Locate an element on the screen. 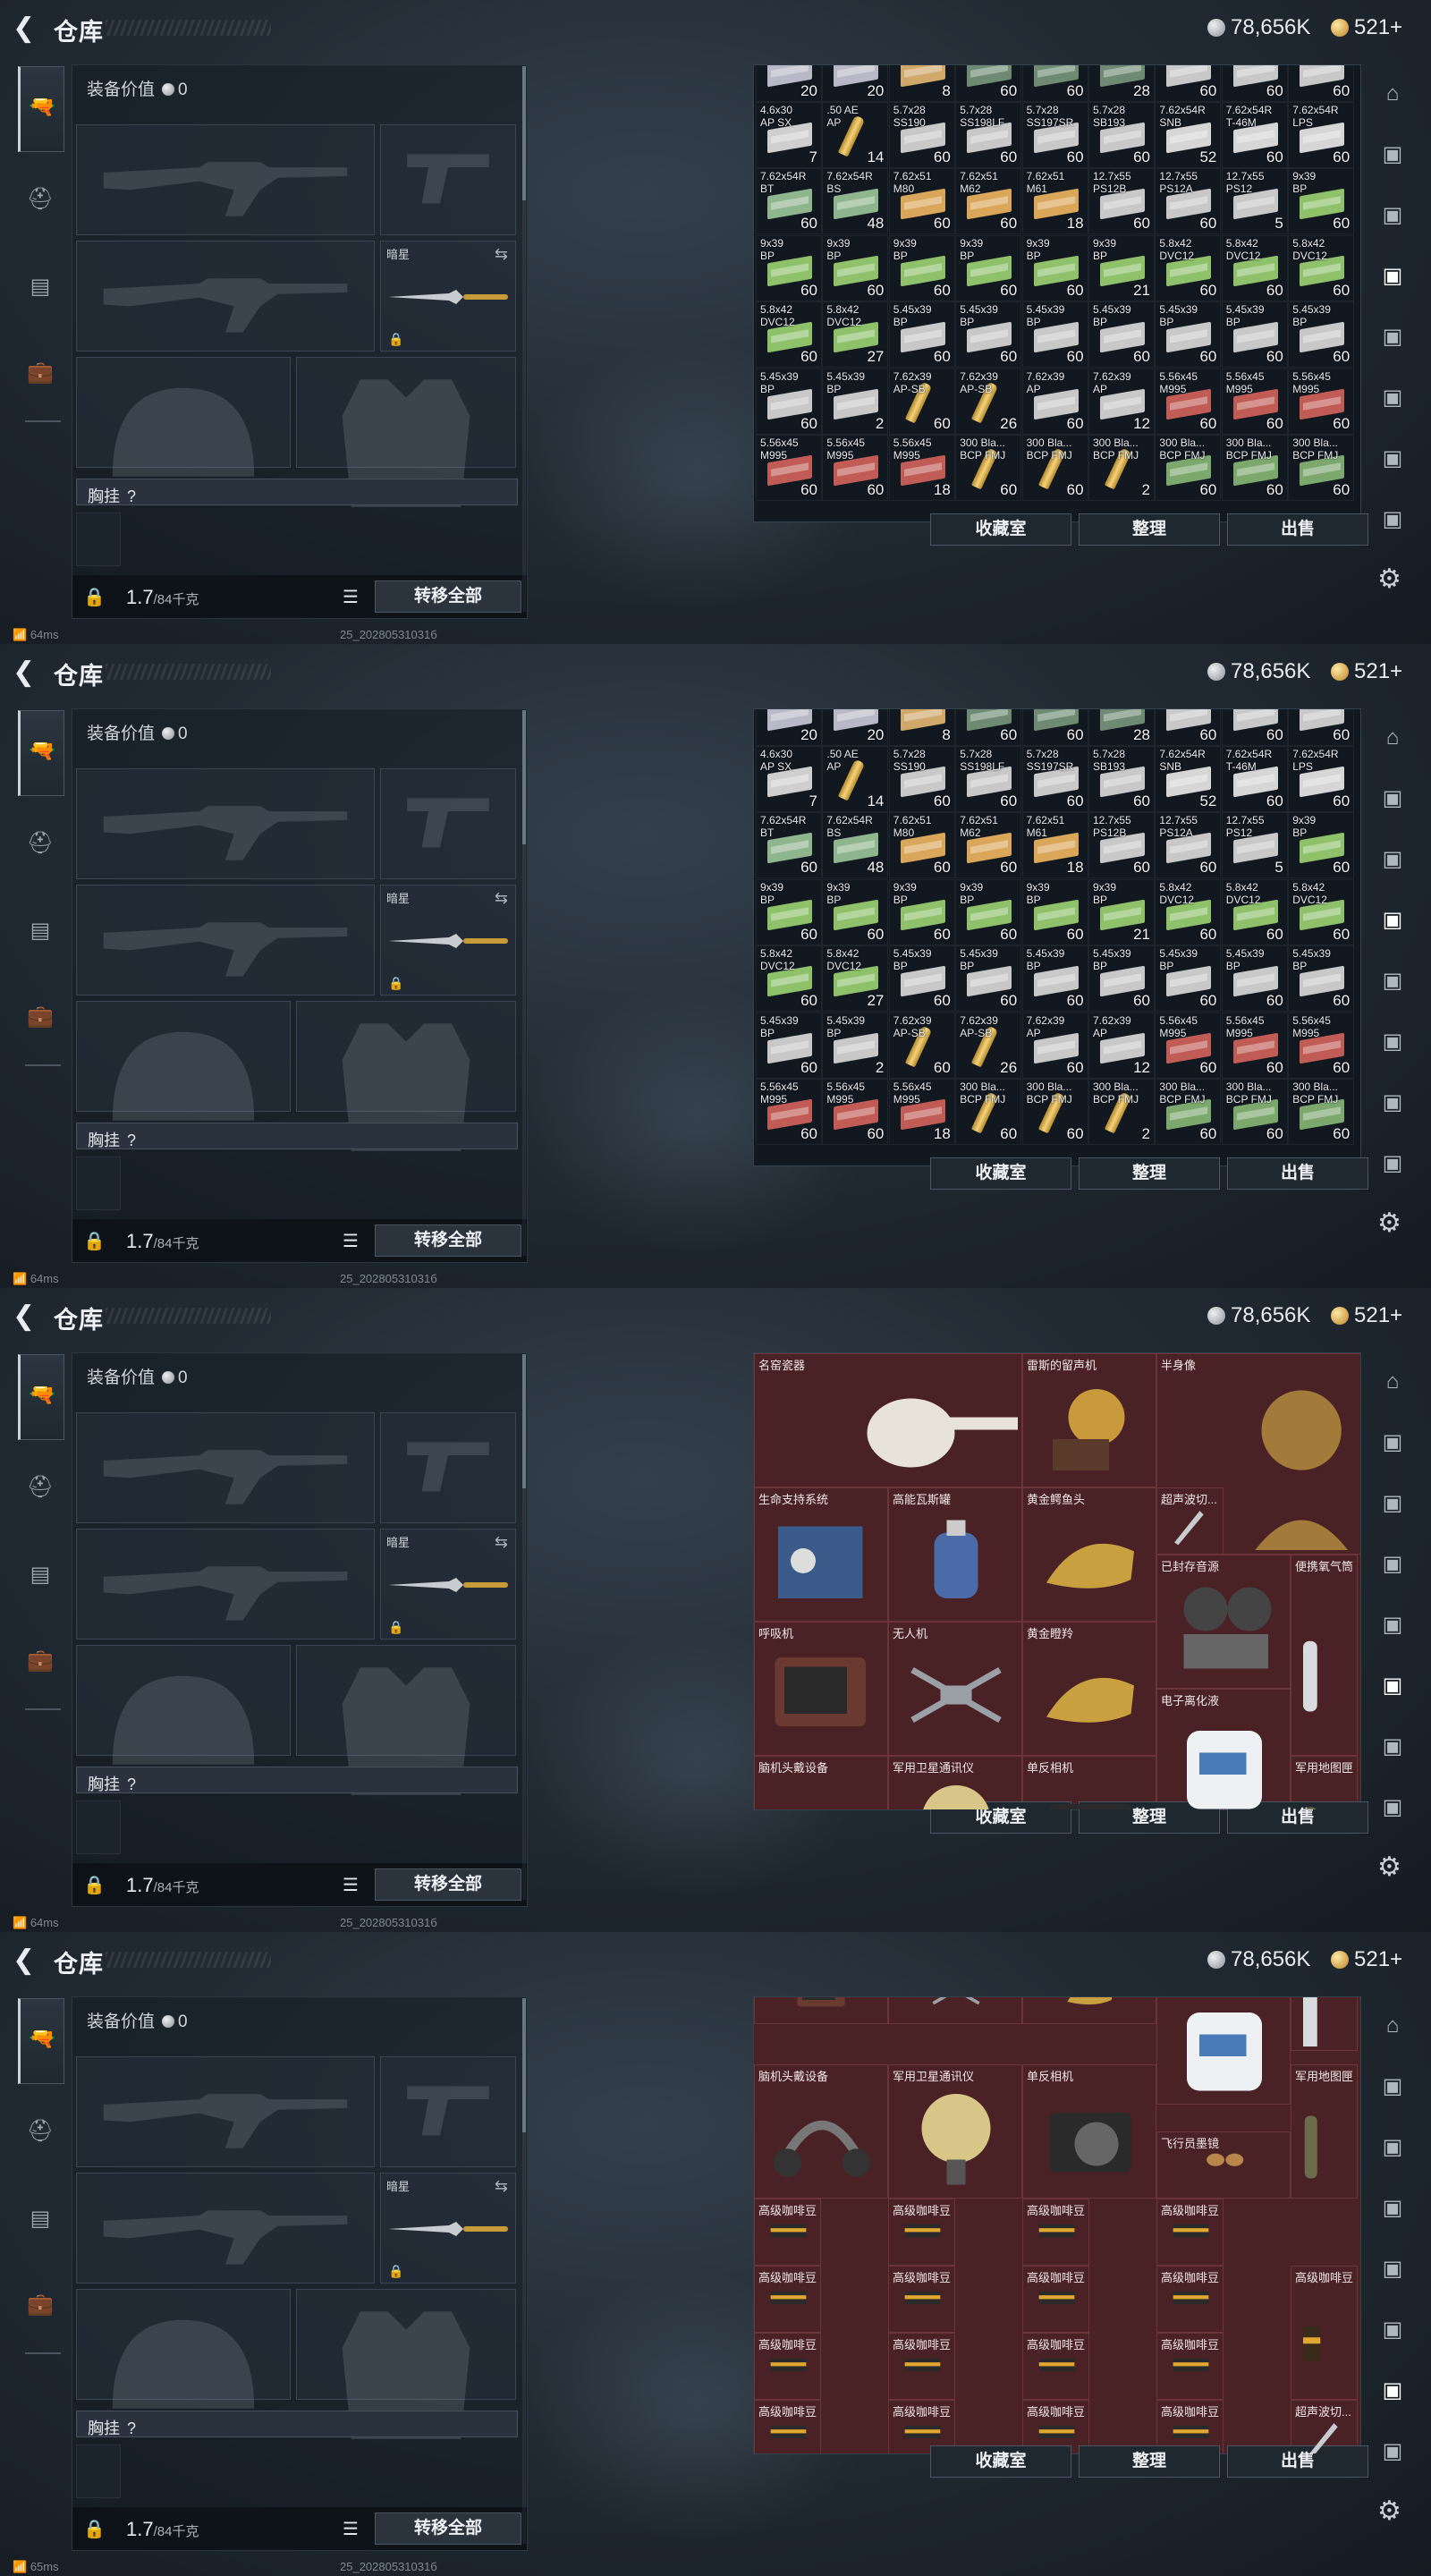 This screenshot has width=1431, height=2576. tab-weapons: 🔫 is located at coordinates (41, 753).